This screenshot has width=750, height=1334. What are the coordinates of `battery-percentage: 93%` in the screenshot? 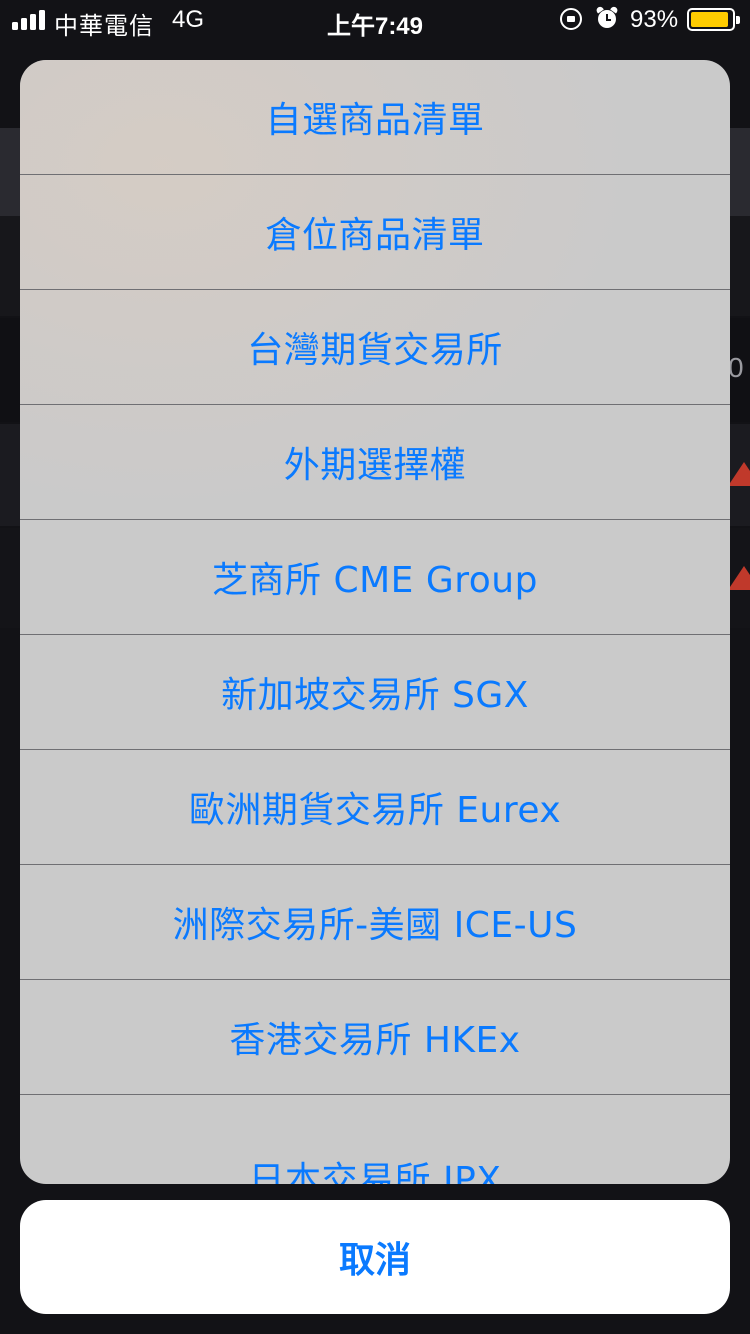 It's located at (654, 19).